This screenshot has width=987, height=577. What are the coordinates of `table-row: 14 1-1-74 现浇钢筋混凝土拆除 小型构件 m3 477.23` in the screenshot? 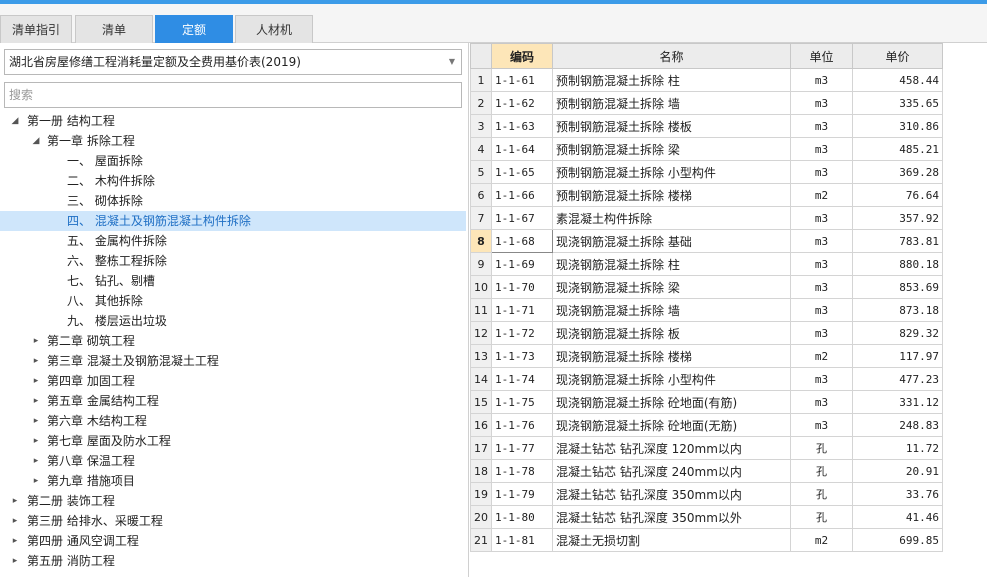 It's located at (706, 379).